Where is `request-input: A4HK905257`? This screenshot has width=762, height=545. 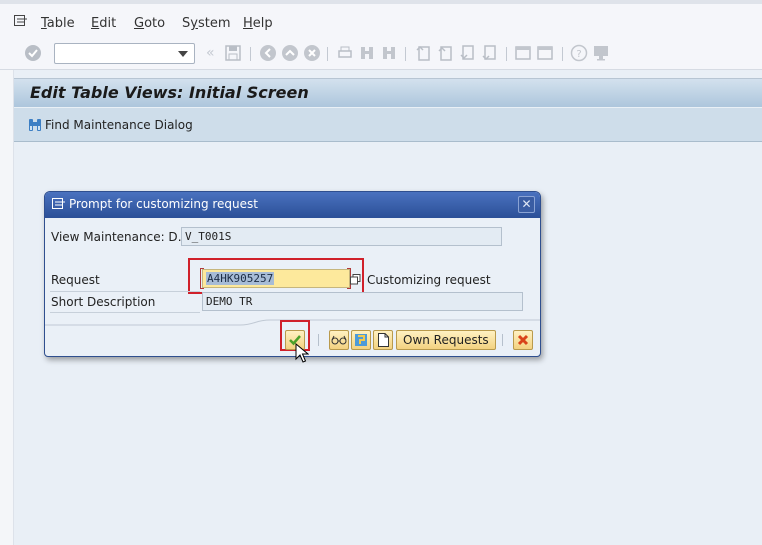 request-input: A4HK905257 is located at coordinates (276, 278).